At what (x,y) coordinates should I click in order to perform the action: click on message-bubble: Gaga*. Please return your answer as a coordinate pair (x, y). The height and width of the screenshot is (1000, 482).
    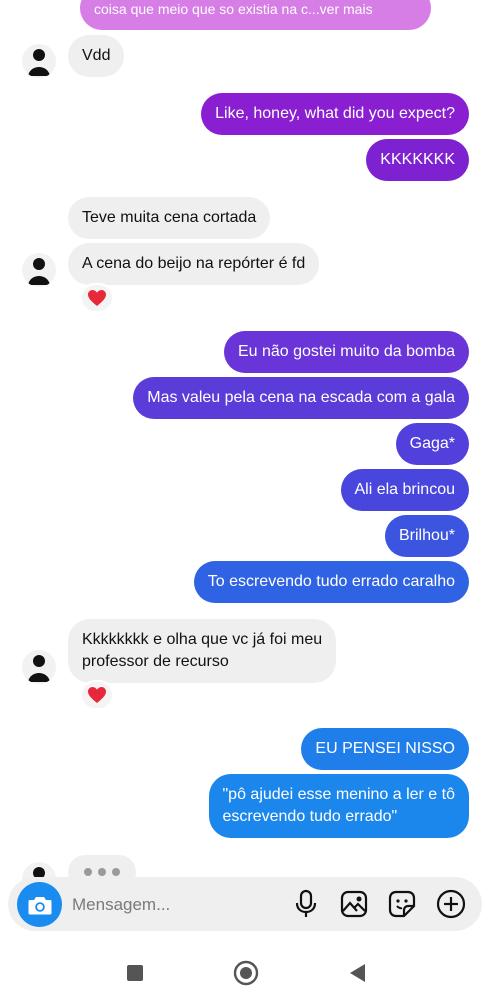
    Looking at the image, I should click on (432, 444).